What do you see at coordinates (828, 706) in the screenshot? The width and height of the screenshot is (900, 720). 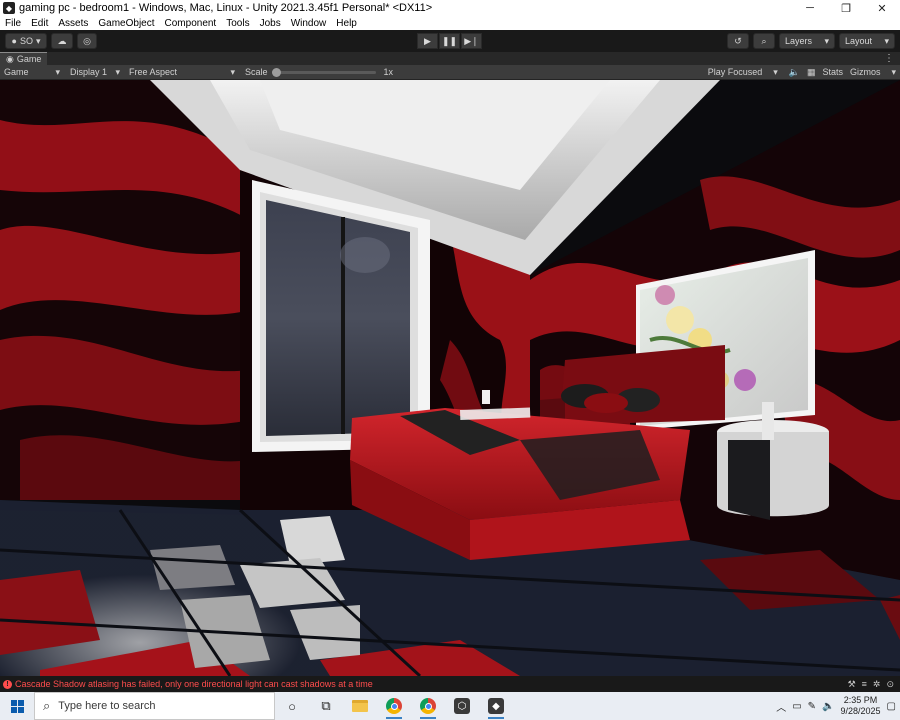 I see `volume-icon: 🔈` at bounding box center [828, 706].